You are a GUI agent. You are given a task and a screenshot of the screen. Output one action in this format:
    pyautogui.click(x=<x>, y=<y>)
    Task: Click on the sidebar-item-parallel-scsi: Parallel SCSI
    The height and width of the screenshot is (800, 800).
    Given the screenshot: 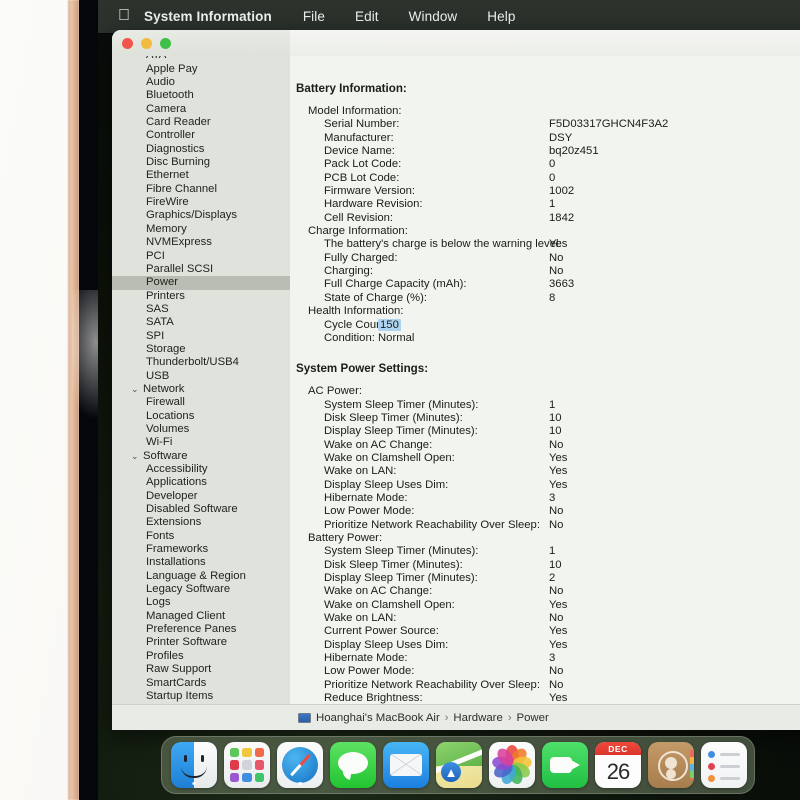 What is the action you would take?
    pyautogui.click(x=201, y=269)
    